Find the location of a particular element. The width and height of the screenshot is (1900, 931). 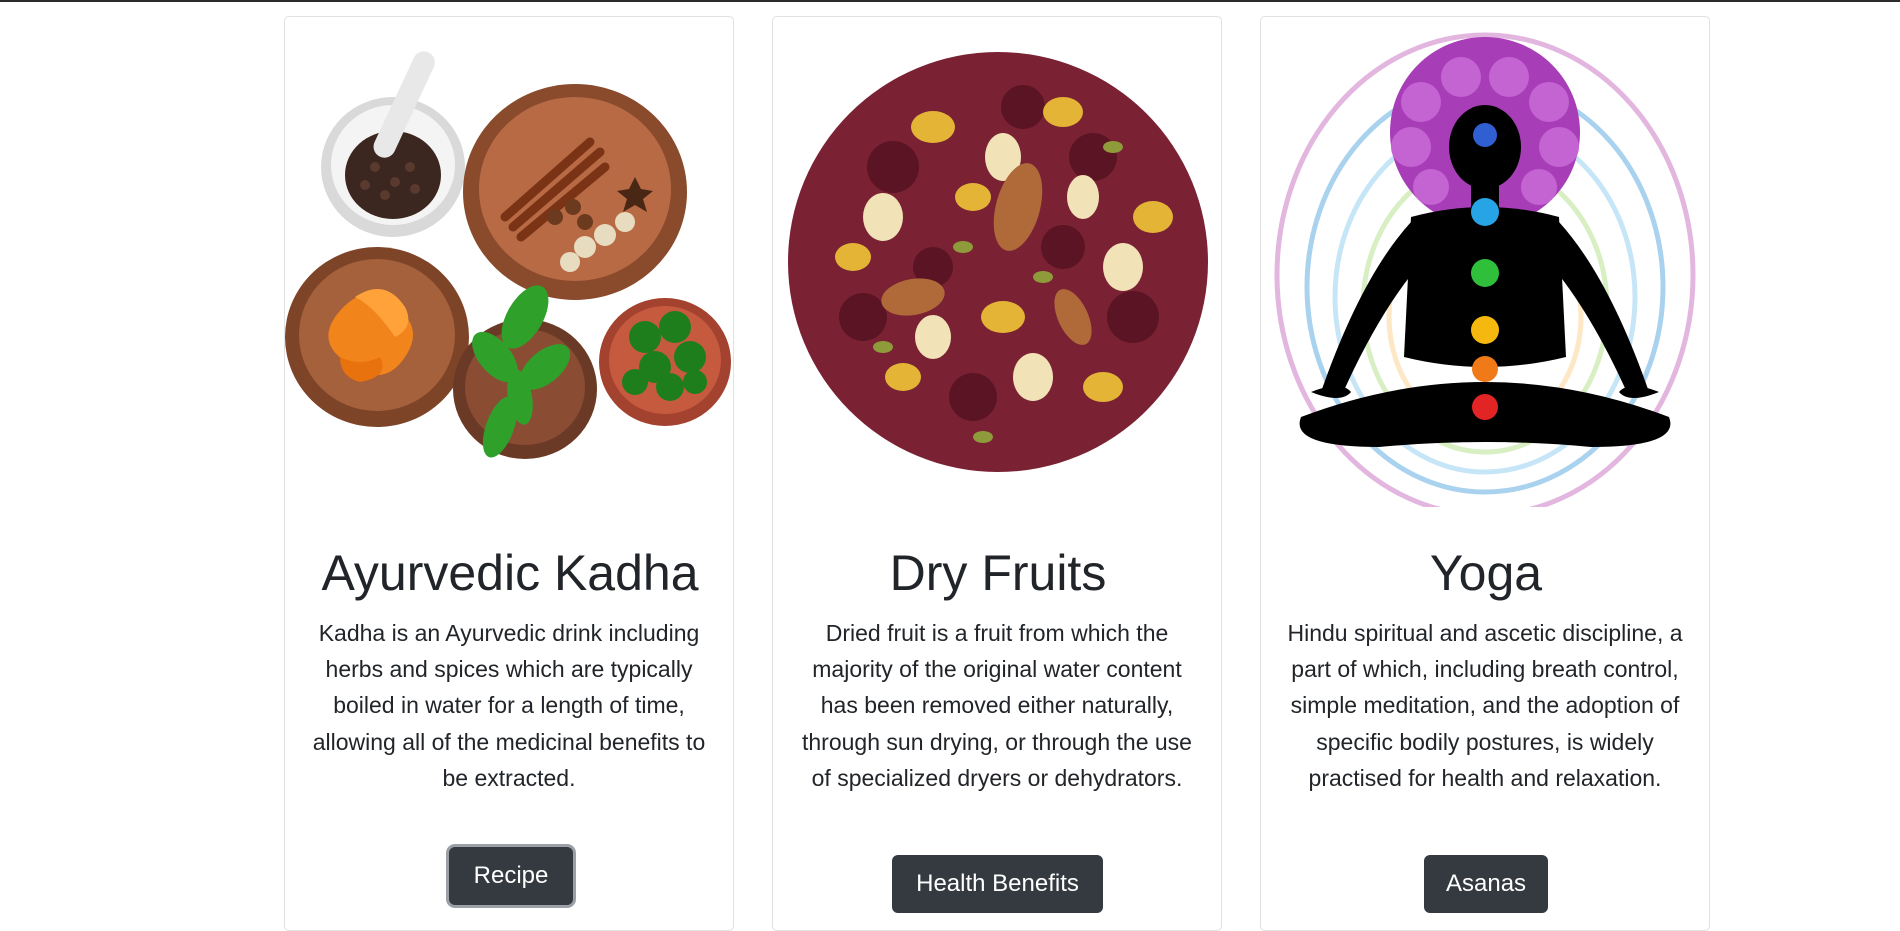

recipe-button: Recipe is located at coordinates (511, 876).